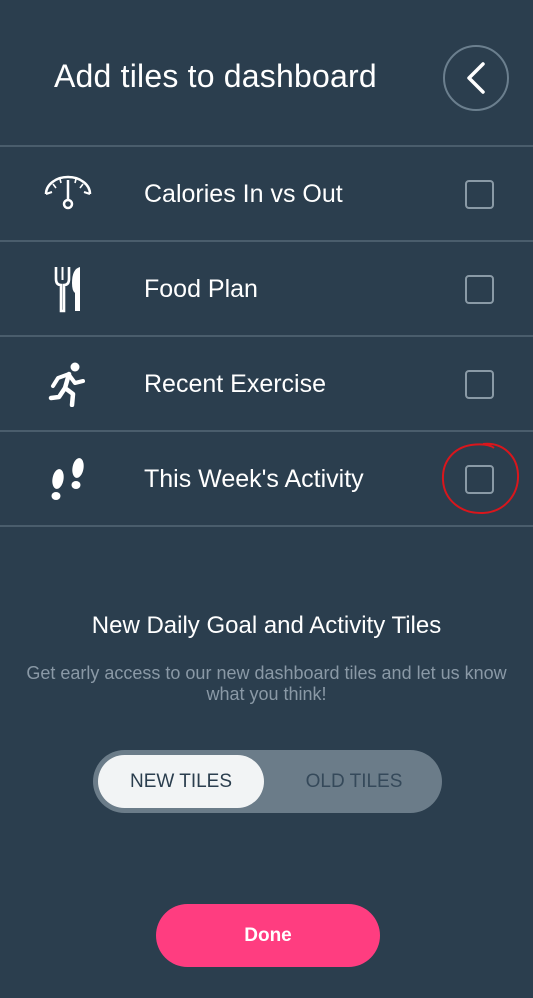  What do you see at coordinates (68, 289) in the screenshot?
I see `fork-knife-icon` at bounding box center [68, 289].